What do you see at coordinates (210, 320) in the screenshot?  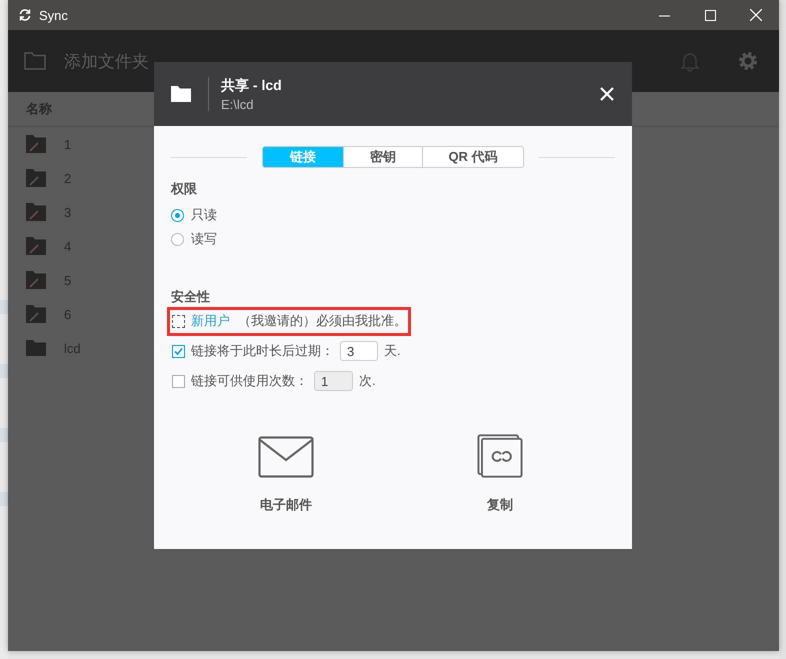 I see `new-user-link: 新用户` at bounding box center [210, 320].